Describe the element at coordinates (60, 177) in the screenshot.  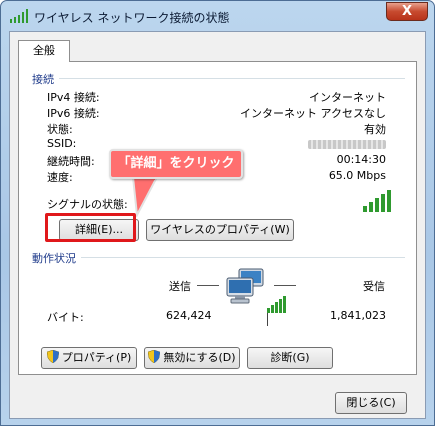
I see `speed-label: 速度:` at that location.